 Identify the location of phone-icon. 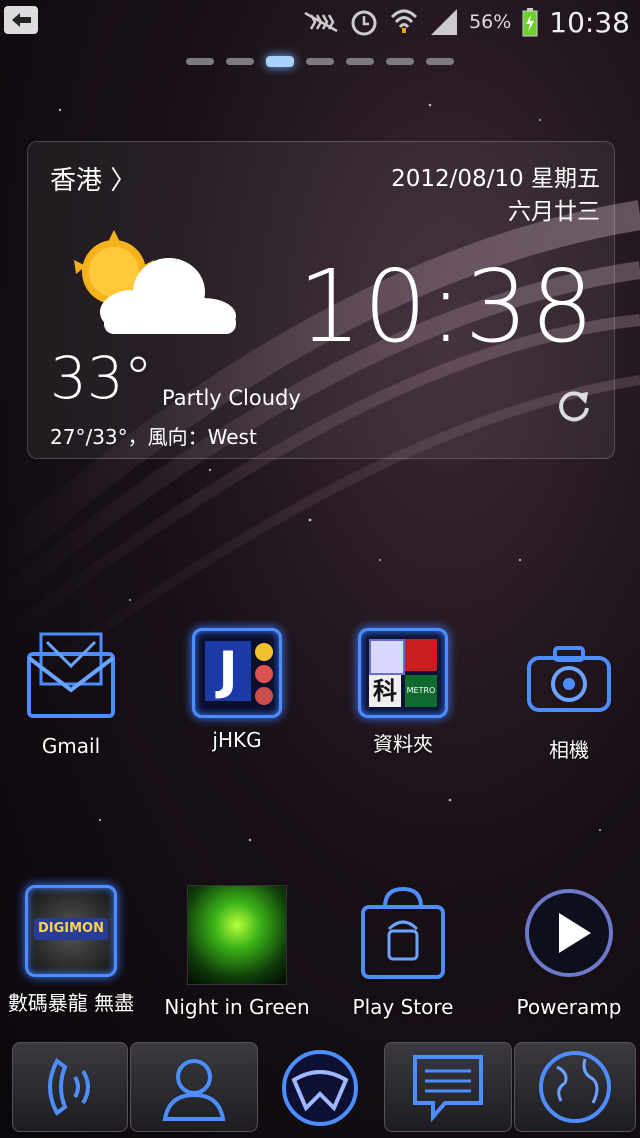
(69, 1087).